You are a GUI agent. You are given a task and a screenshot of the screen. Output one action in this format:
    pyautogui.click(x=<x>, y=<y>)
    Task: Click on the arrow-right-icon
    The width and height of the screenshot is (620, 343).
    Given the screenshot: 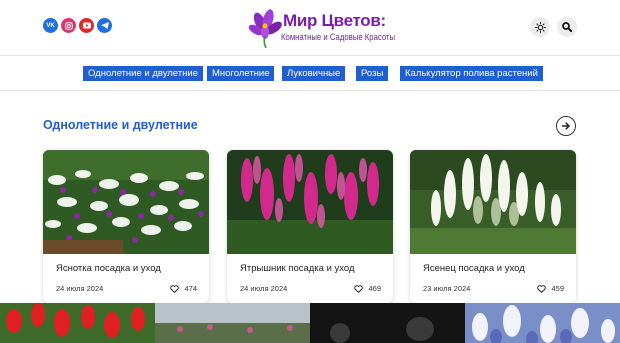 What is the action you would take?
    pyautogui.click(x=565, y=126)
    